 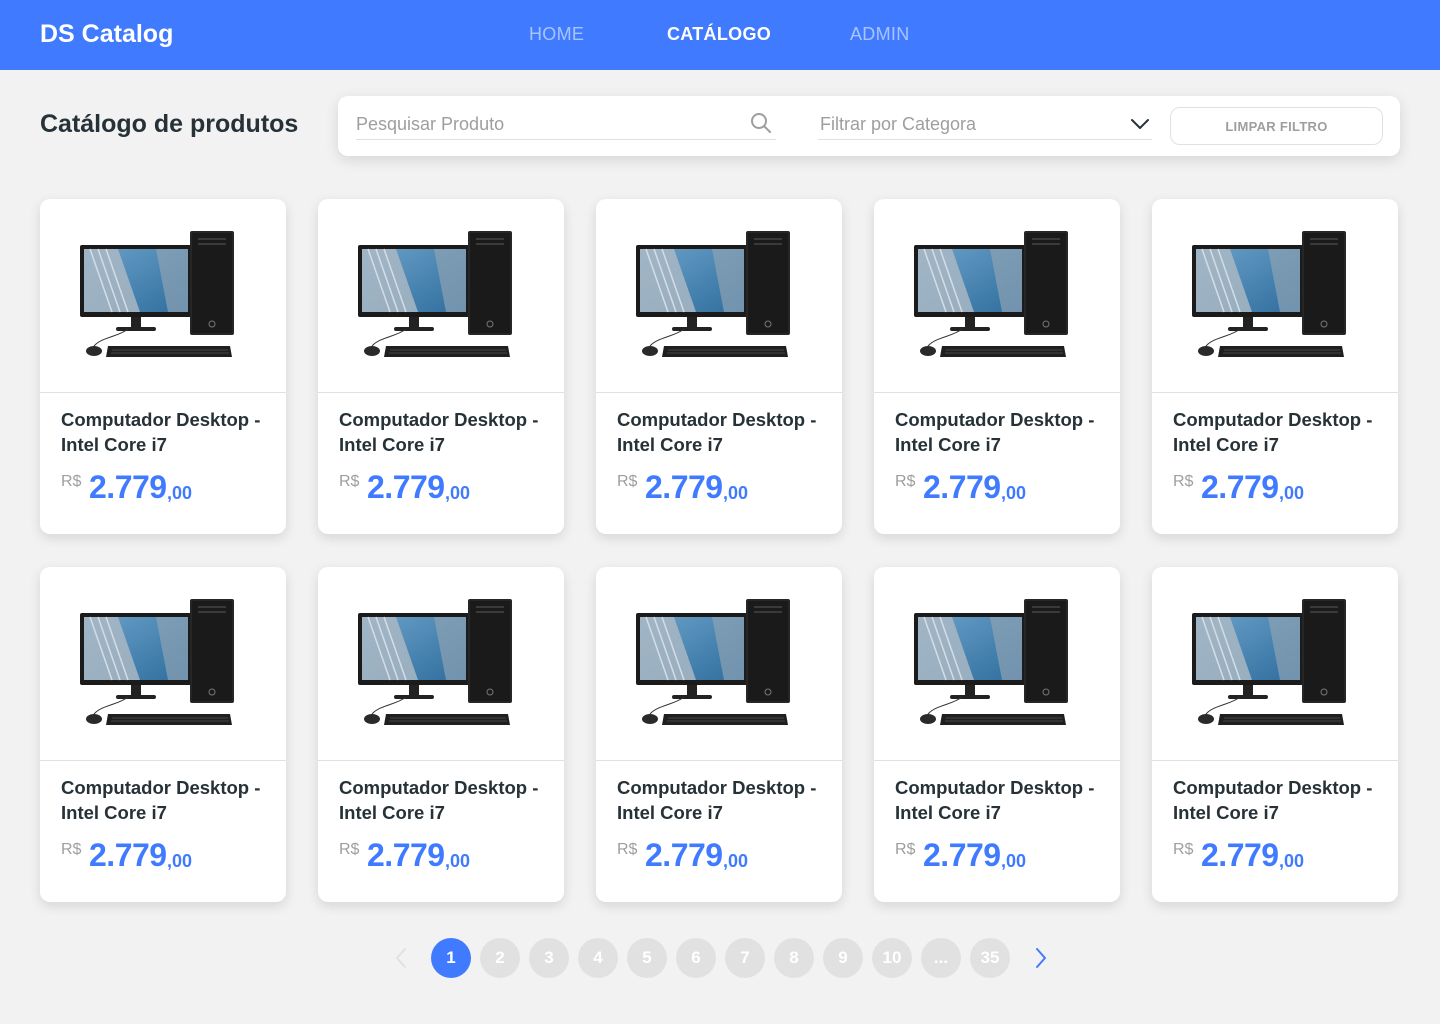 I want to click on page-button: 7, so click(x=745, y=958).